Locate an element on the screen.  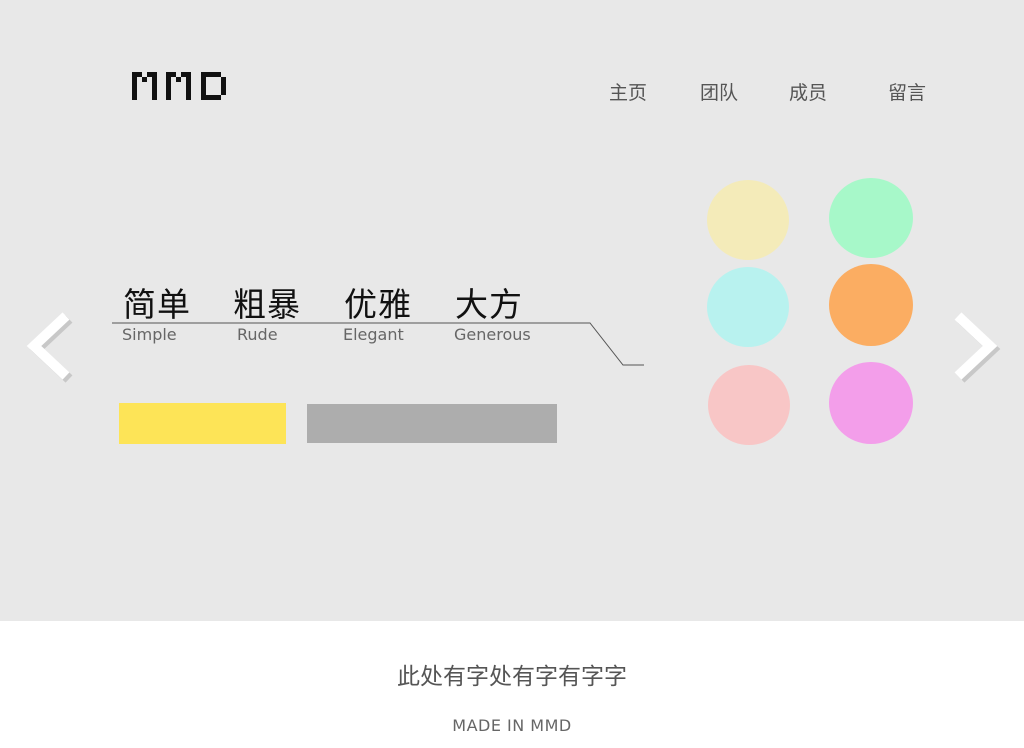
color-dot-pink is located at coordinates (749, 405).